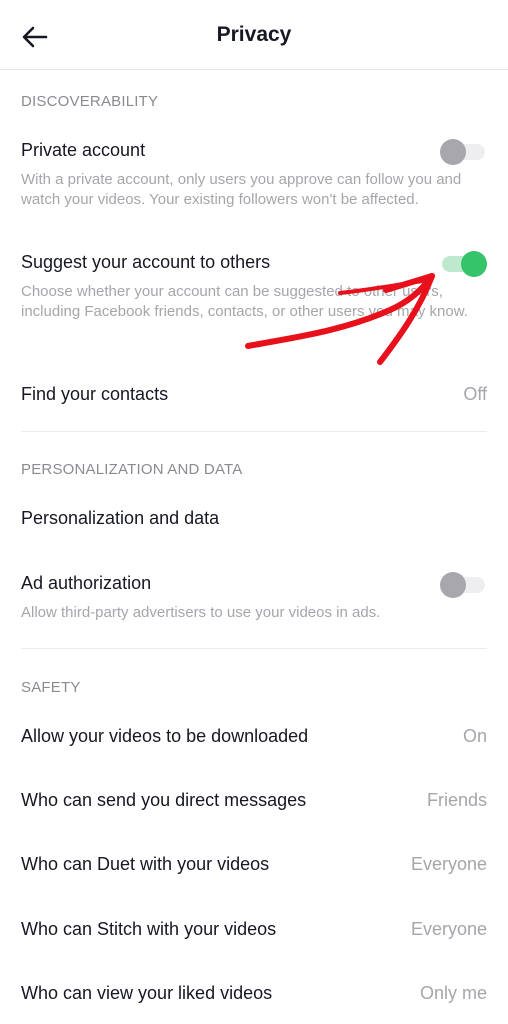 Image resolution: width=508 pixels, height=1024 pixels. Describe the element at coordinates (448, 864) in the screenshot. I see `duet-value: Everyone` at that location.